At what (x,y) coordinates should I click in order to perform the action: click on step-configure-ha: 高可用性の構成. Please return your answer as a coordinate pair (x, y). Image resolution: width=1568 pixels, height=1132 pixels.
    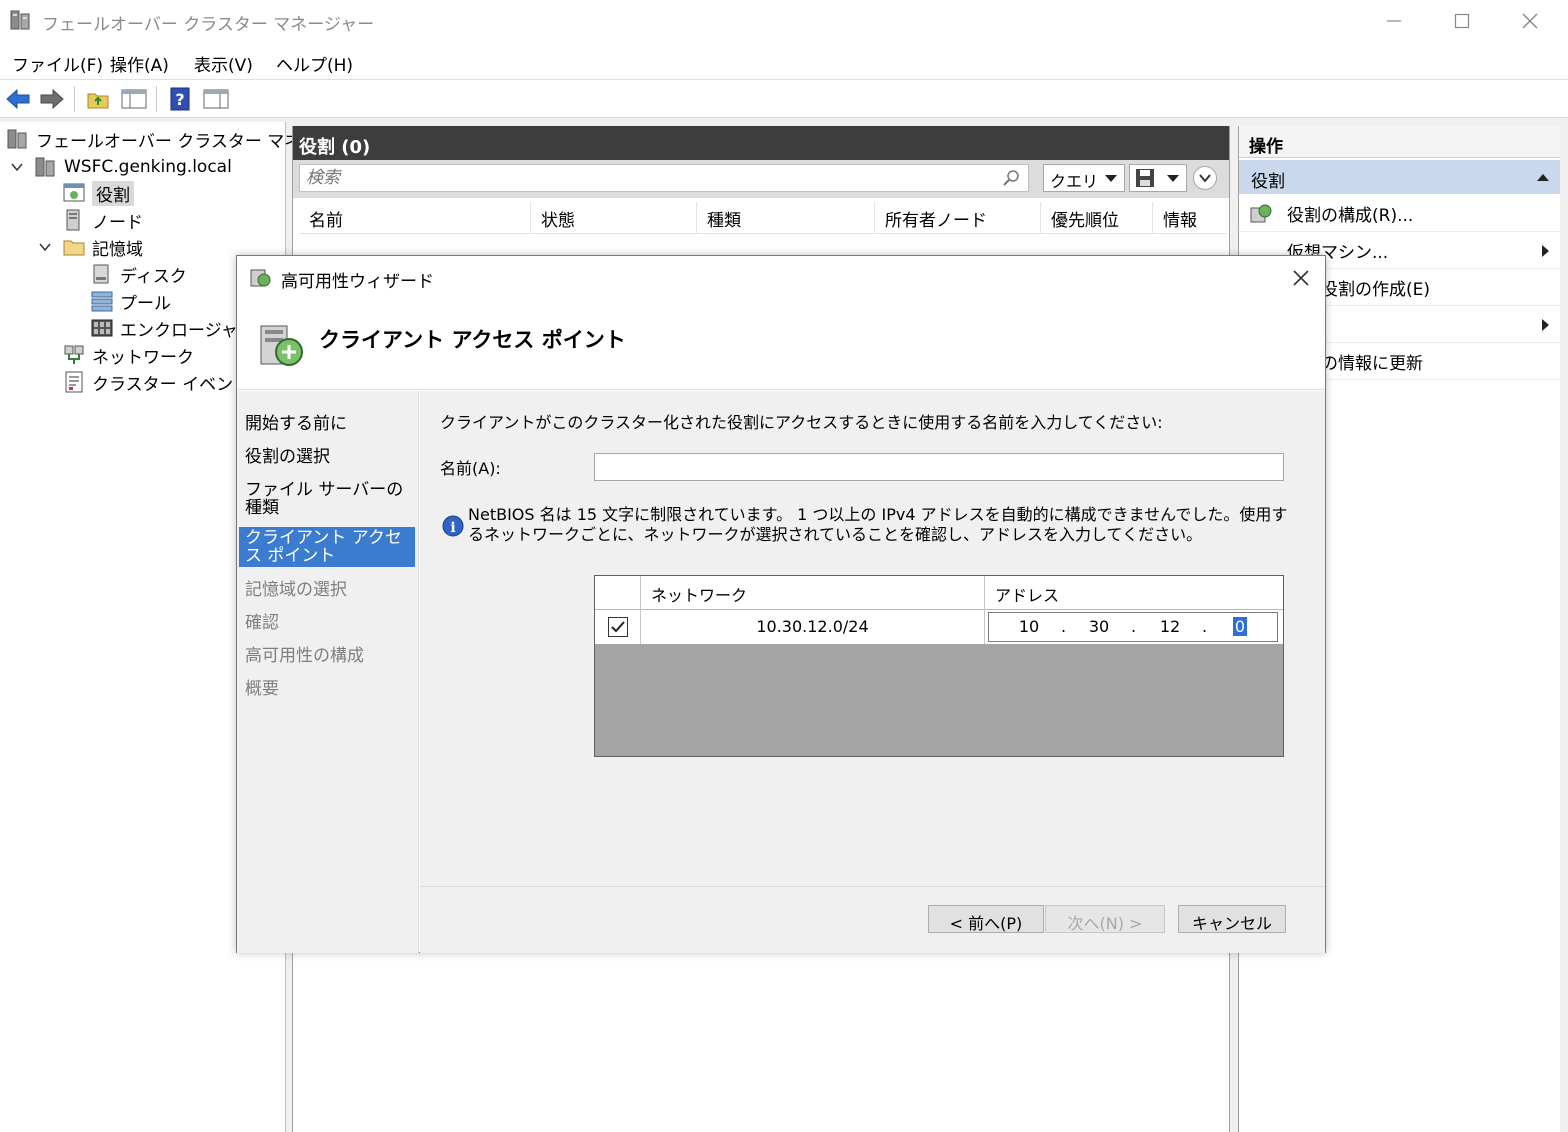
    Looking at the image, I should click on (304, 656).